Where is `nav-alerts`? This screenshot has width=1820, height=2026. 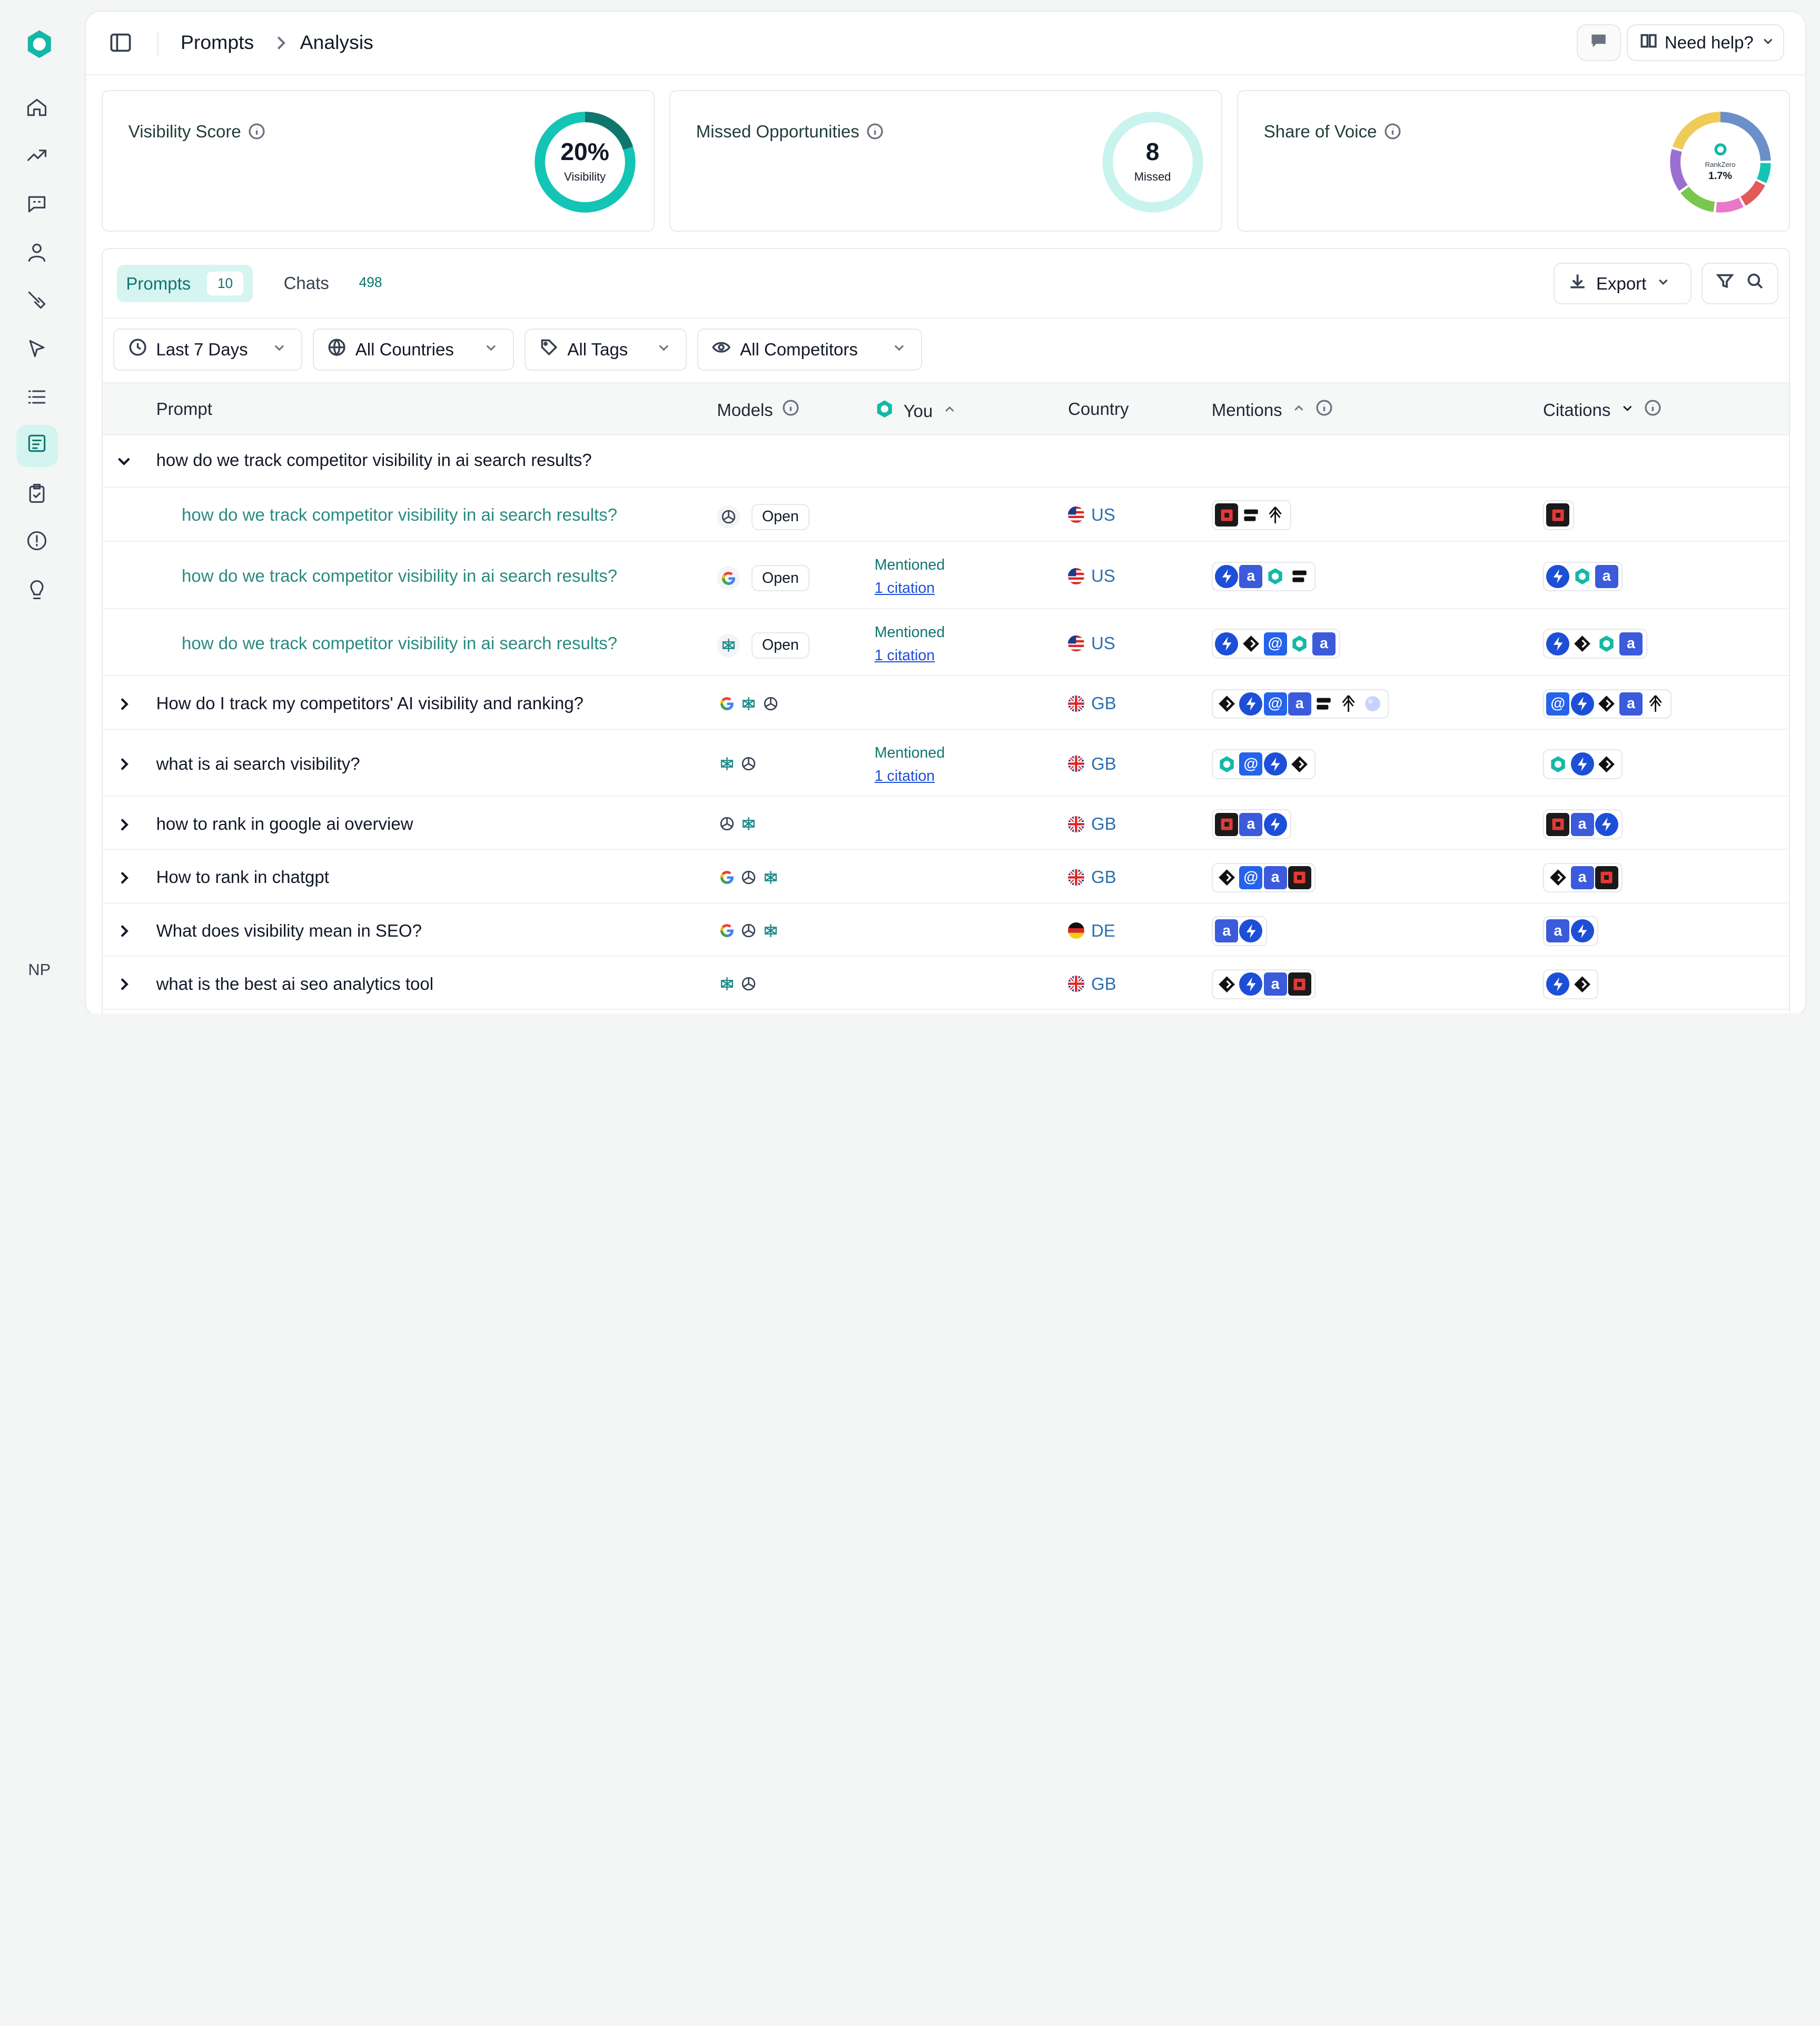 nav-alerts is located at coordinates (37, 543).